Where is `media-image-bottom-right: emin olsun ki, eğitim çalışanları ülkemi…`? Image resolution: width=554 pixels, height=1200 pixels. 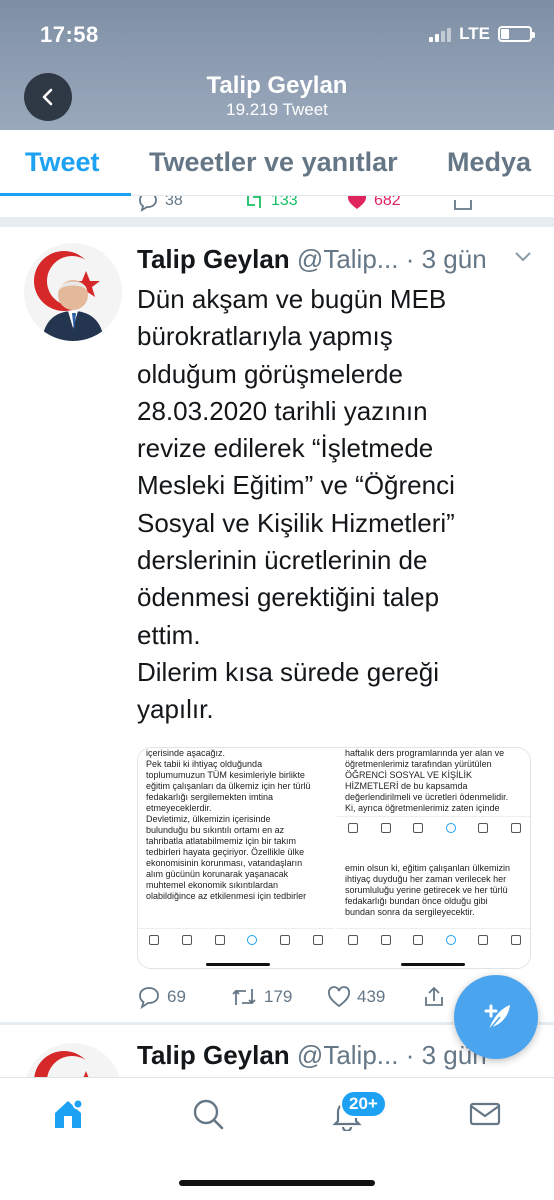
media-image-bottom-right: emin olsun ki, eğitim çalışanları ülkemi… is located at coordinates (433, 911).